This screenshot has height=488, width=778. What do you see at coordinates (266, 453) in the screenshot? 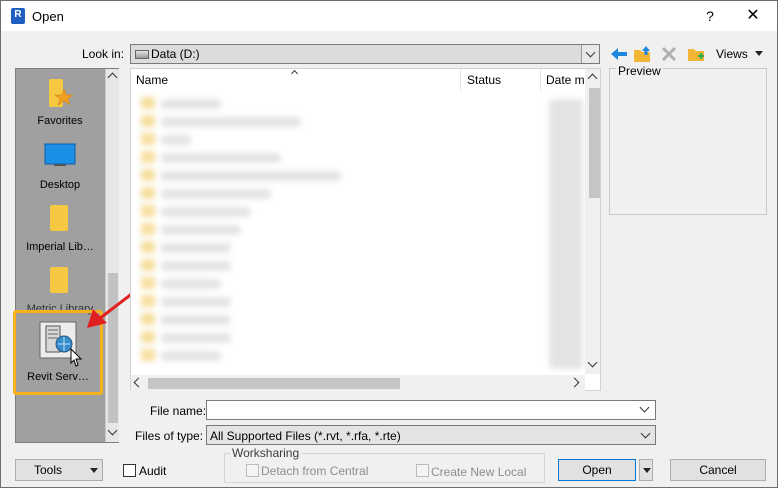
I see `worksharing-label: Worksharing` at bounding box center [266, 453].